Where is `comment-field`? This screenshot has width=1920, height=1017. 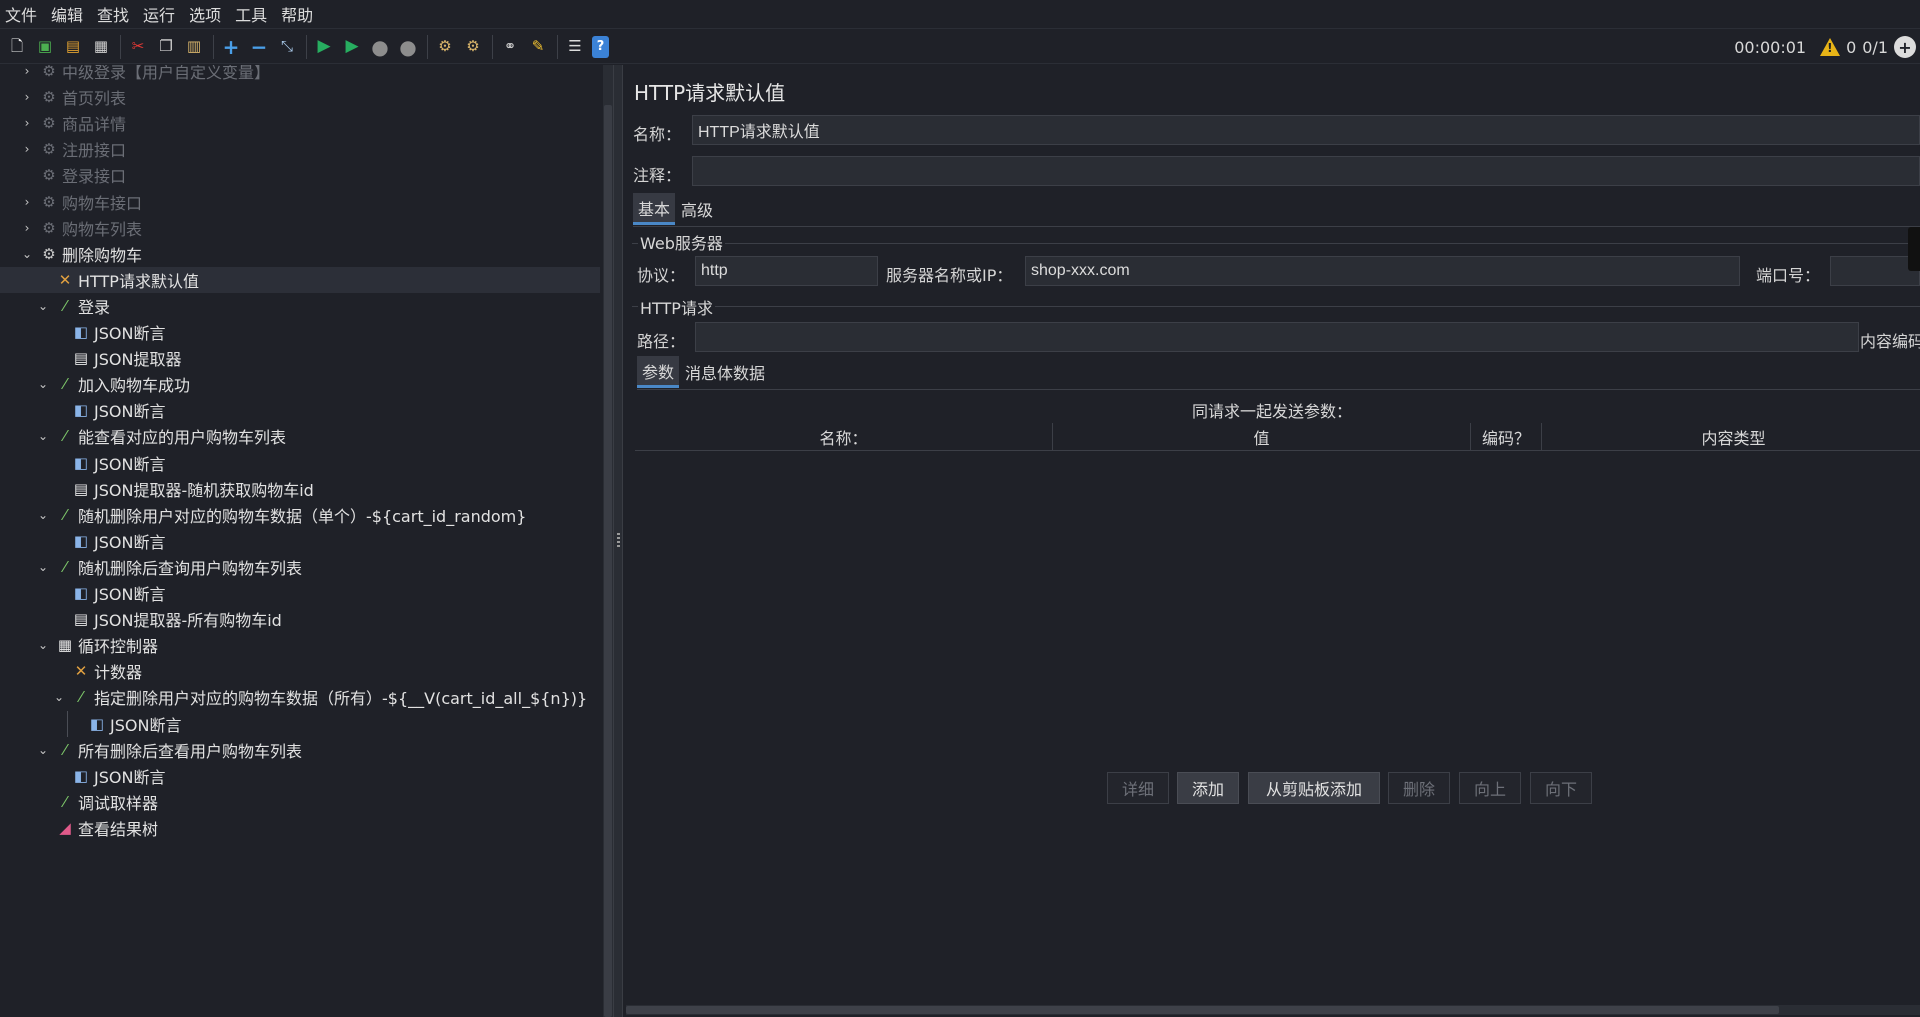 comment-field is located at coordinates (1306, 171).